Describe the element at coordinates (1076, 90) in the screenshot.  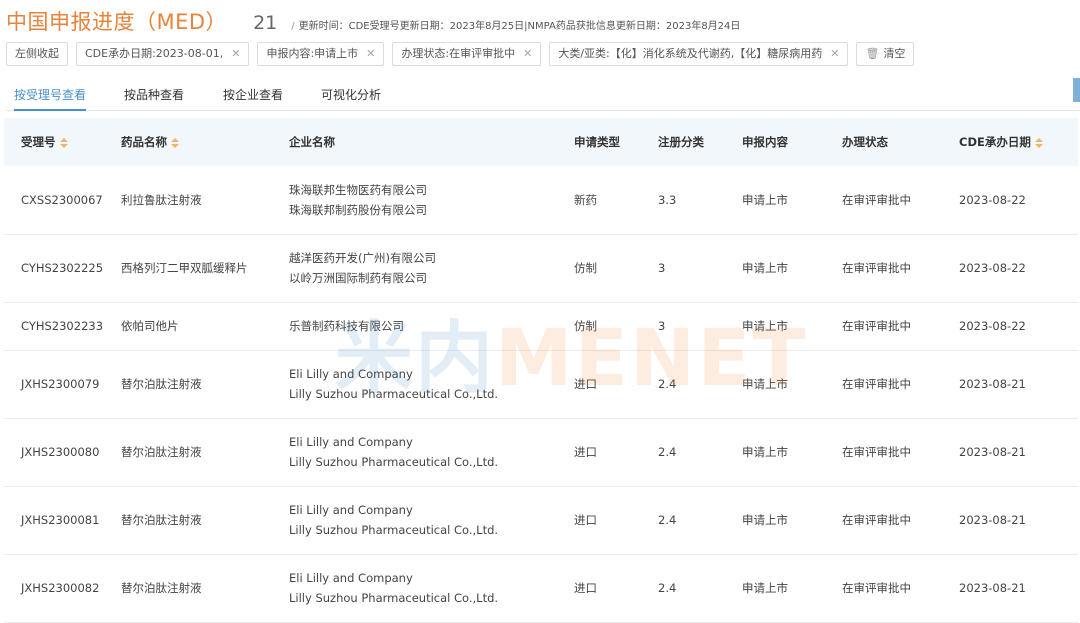
I see `scrollbar-thumb` at that location.